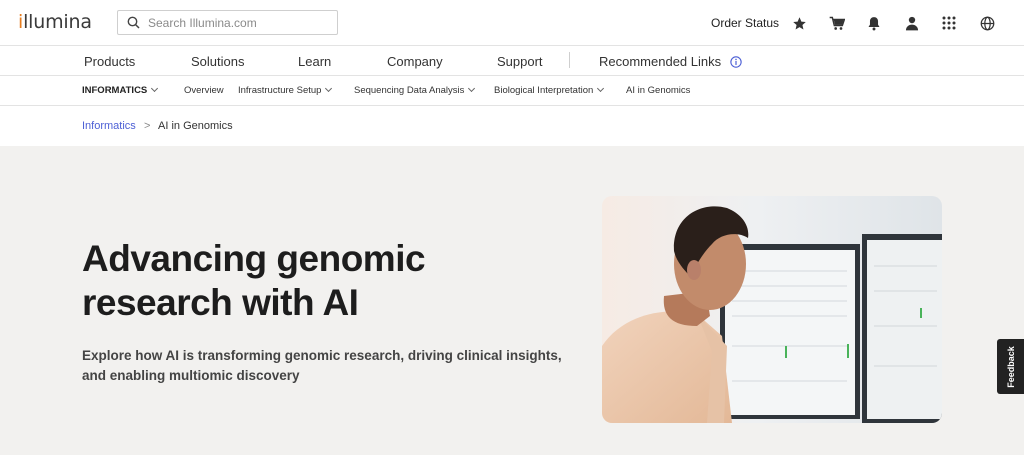 This screenshot has width=1024, height=455. What do you see at coordinates (133, 22) in the screenshot?
I see `search-icon` at bounding box center [133, 22].